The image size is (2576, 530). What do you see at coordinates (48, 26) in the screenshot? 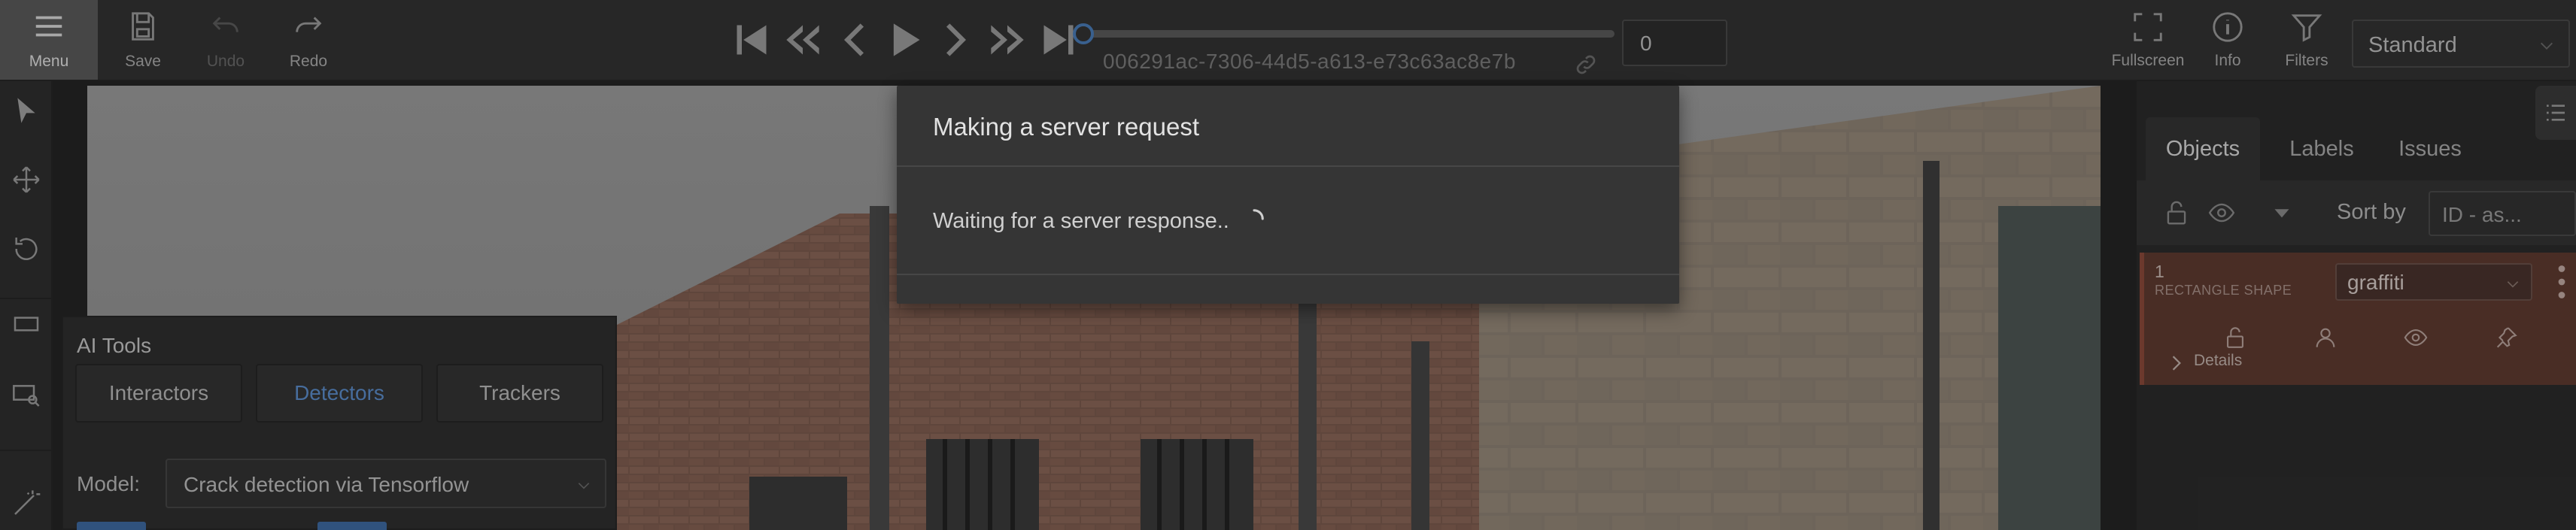
I see `hamburger-icon` at bounding box center [48, 26].